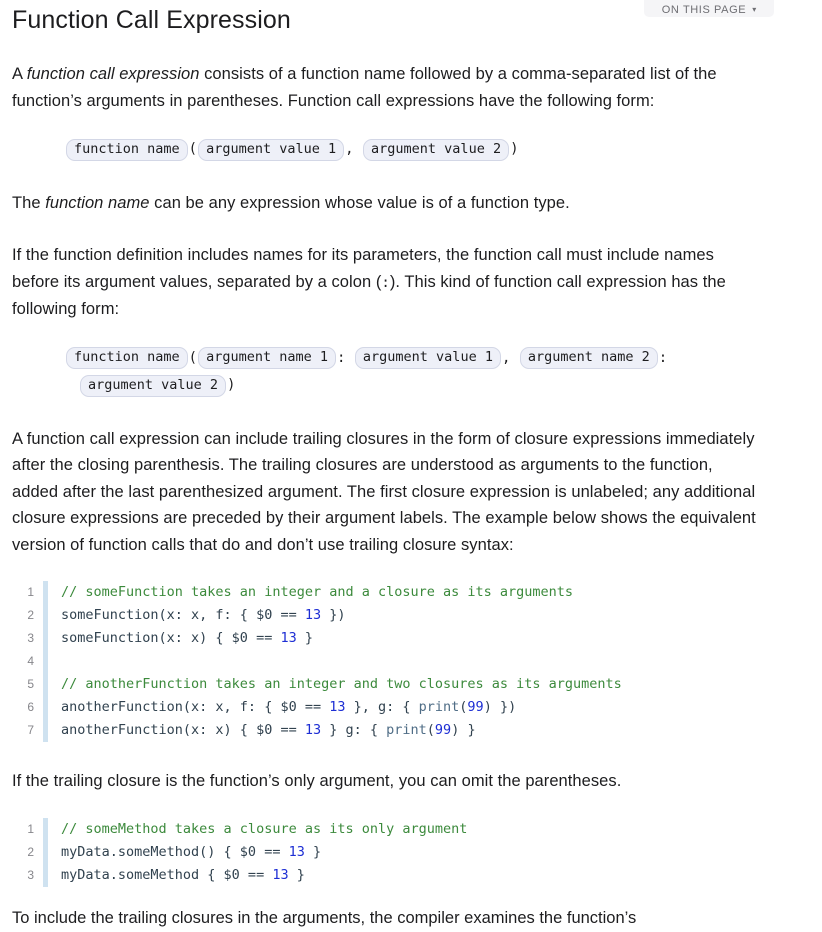 The image size is (822, 932). I want to click on code-token-plain: anotherFunction(x: x) { $0 ==, so click(183, 730).